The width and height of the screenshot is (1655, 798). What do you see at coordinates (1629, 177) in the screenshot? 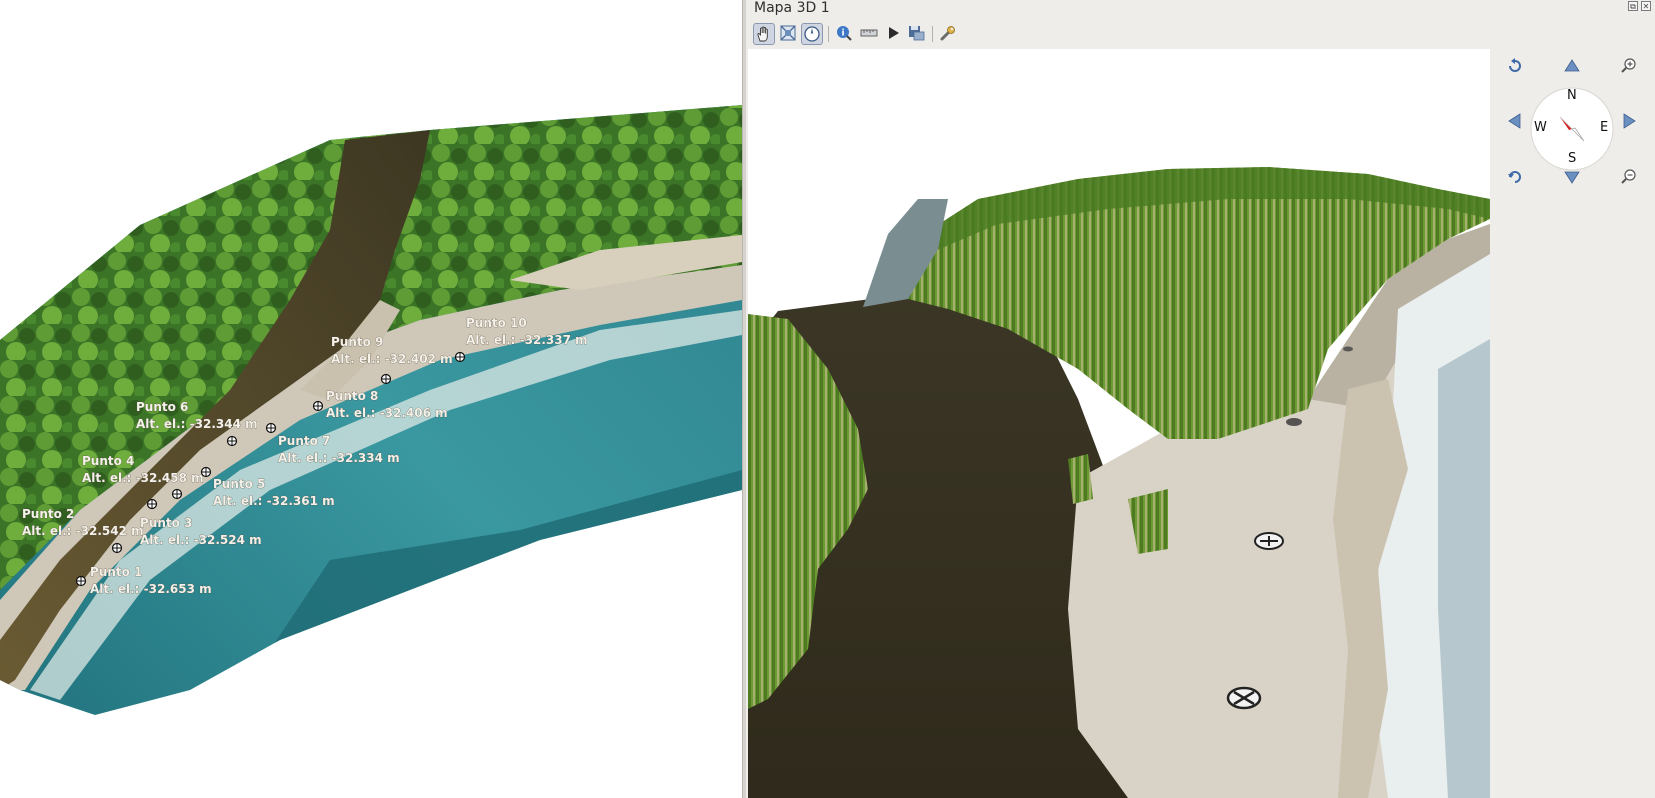
I see `zoom-out-icon` at bounding box center [1629, 177].